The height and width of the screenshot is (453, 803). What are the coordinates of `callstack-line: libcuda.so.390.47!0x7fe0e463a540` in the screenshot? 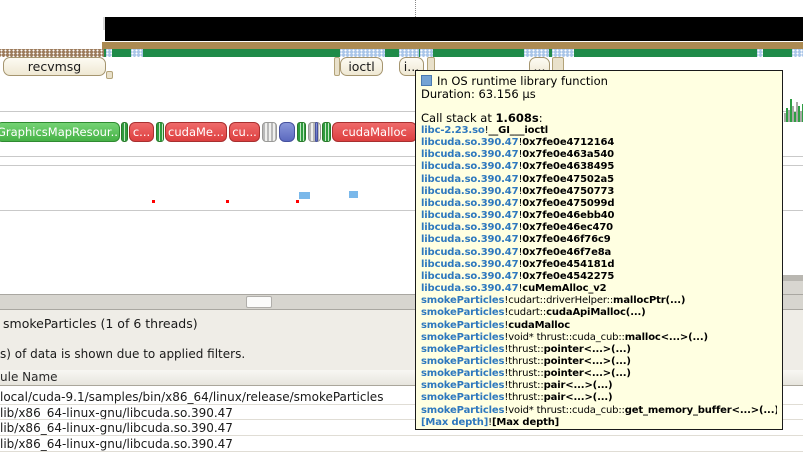 It's located at (517, 155).